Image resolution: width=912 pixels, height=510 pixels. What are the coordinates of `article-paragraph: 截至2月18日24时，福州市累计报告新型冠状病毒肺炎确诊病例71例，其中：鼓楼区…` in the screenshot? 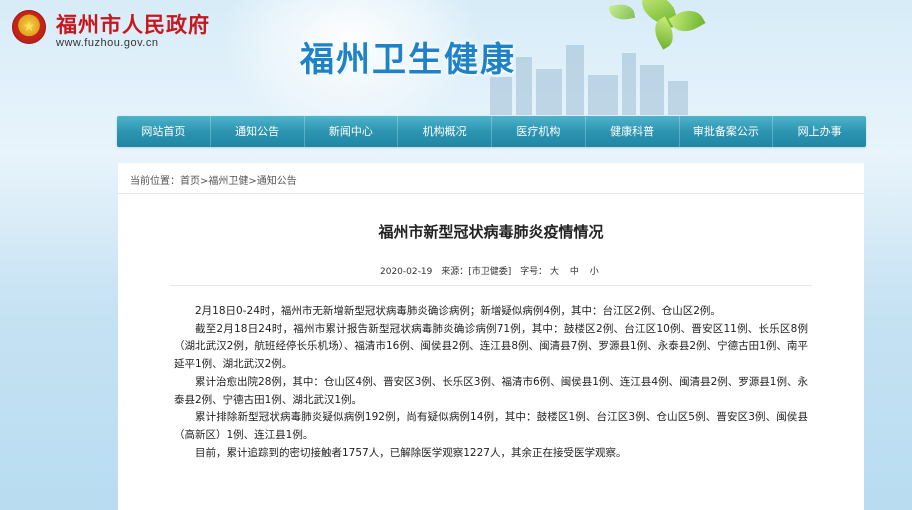 It's located at (491, 346).